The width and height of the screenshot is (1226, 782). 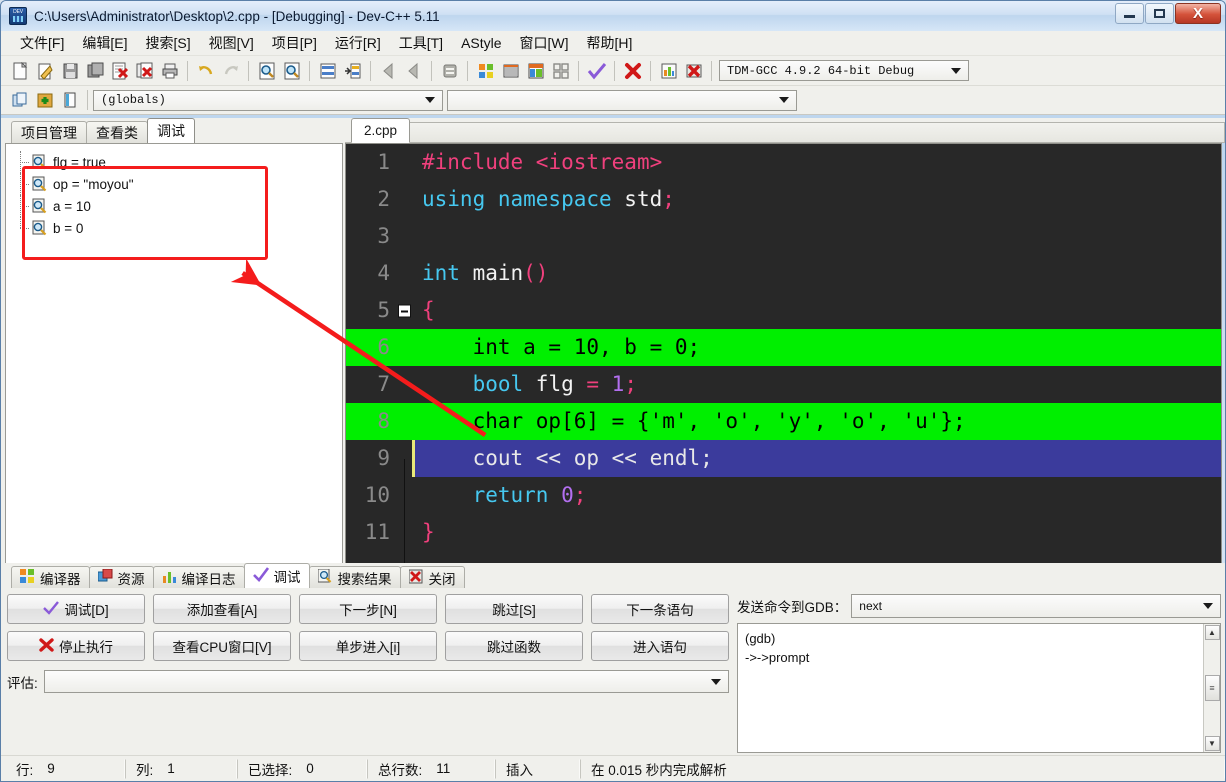 What do you see at coordinates (383, 384) in the screenshot?
I see `line-number: 7` at bounding box center [383, 384].